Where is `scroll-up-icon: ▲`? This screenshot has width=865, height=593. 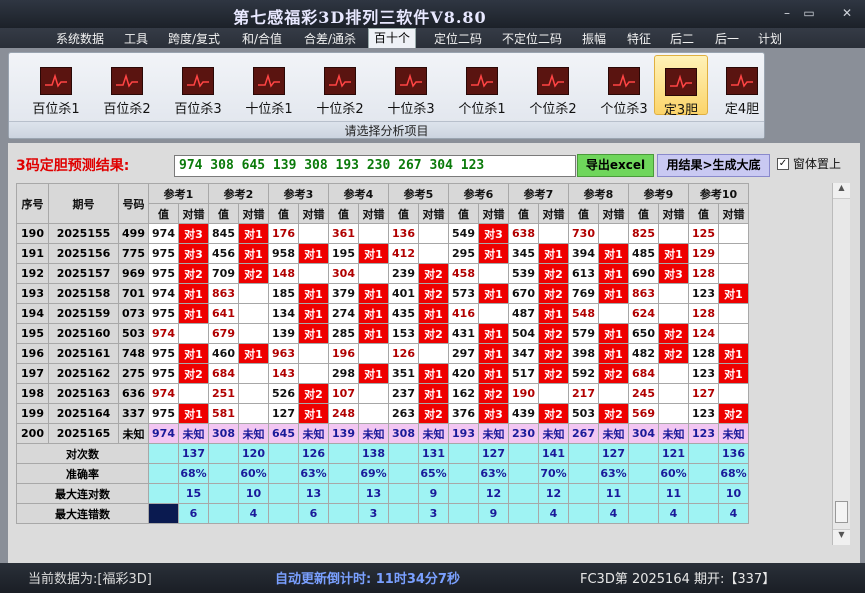
scroll-up-icon: ▲ is located at coordinates (841, 191).